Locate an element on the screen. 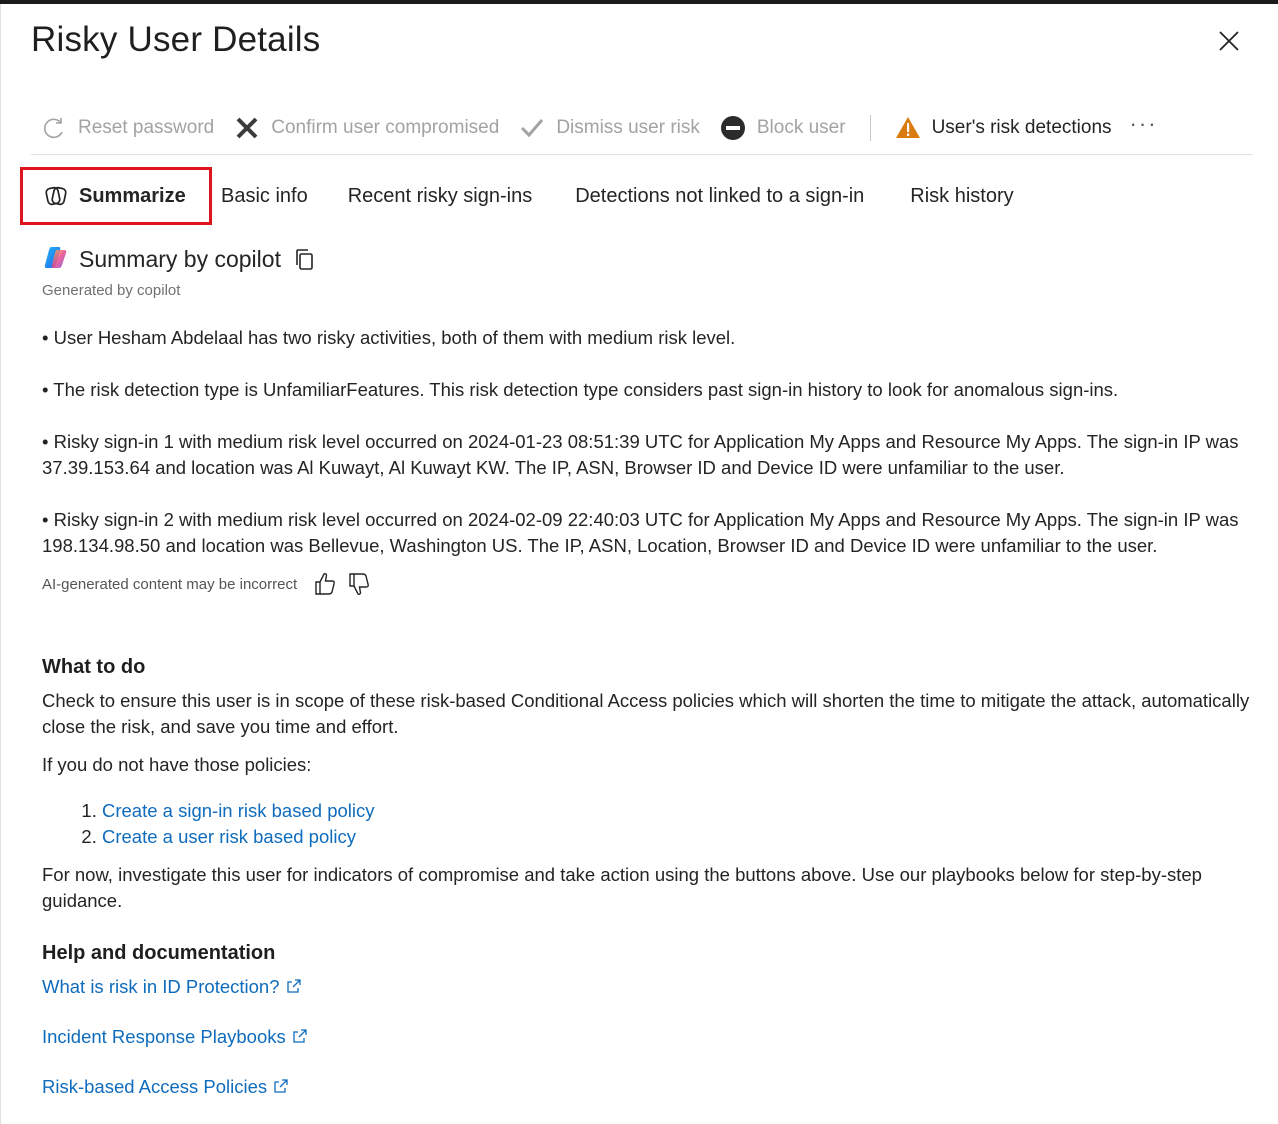 This screenshot has width=1278, height=1124. toolbar-divider is located at coordinates (870, 128).